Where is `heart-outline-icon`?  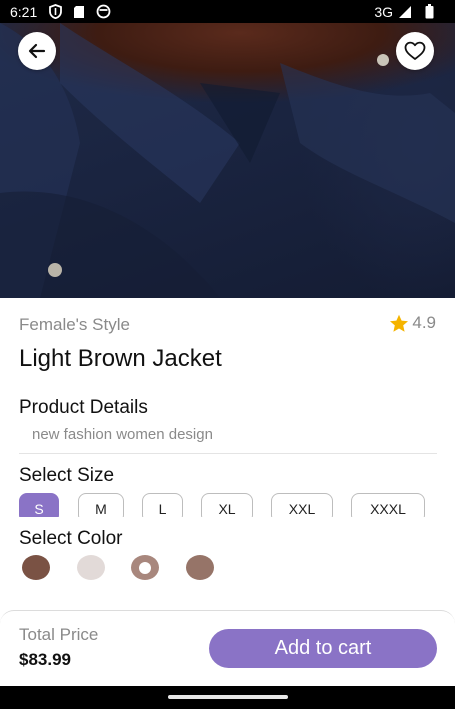
heart-outline-icon is located at coordinates (415, 50).